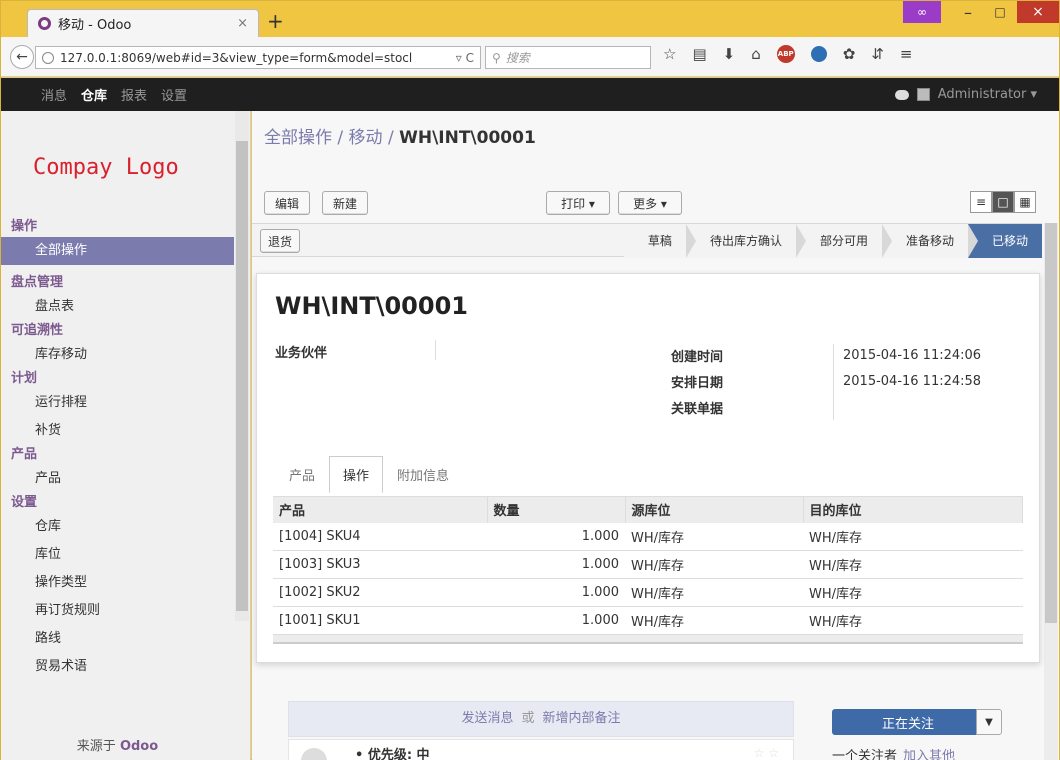 The height and width of the screenshot is (760, 1060). What do you see at coordinates (487, 718) in the screenshot?
I see `send-message-link: 发送消息` at bounding box center [487, 718].